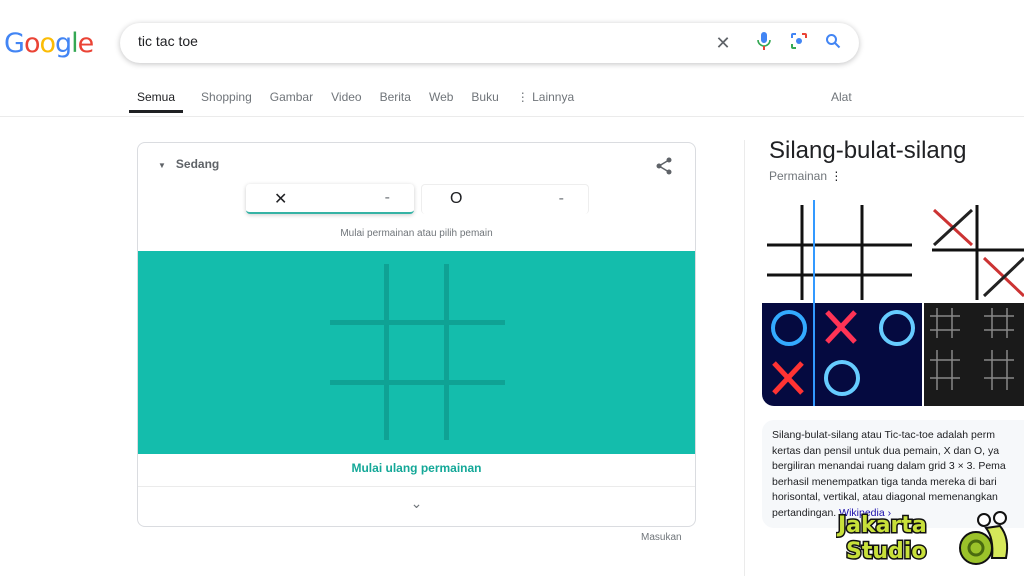 This screenshot has height=576, width=1024. What do you see at coordinates (836, 176) in the screenshot?
I see `more-options-icon: ⋮` at bounding box center [836, 176].